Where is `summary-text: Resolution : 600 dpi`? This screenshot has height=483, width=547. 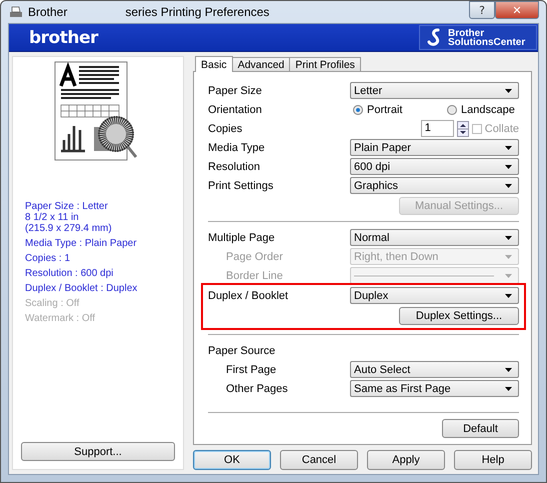 summary-text: Resolution : 600 dpi is located at coordinates (69, 273).